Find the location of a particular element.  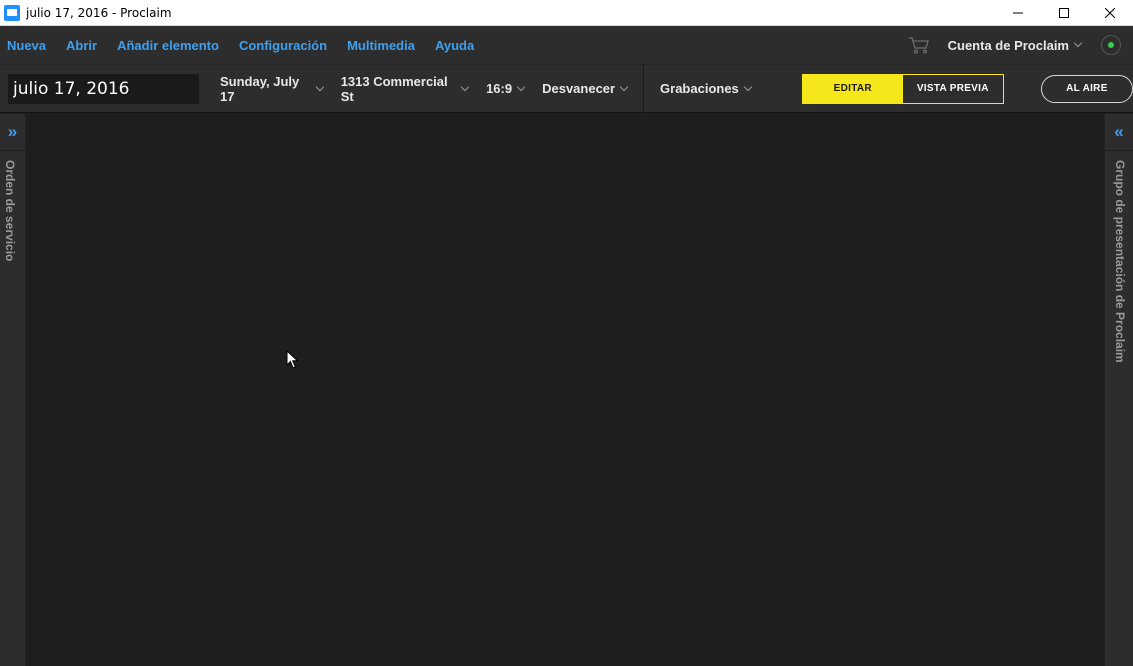

service-order-panel: » Orden de servicio is located at coordinates (13, 390).